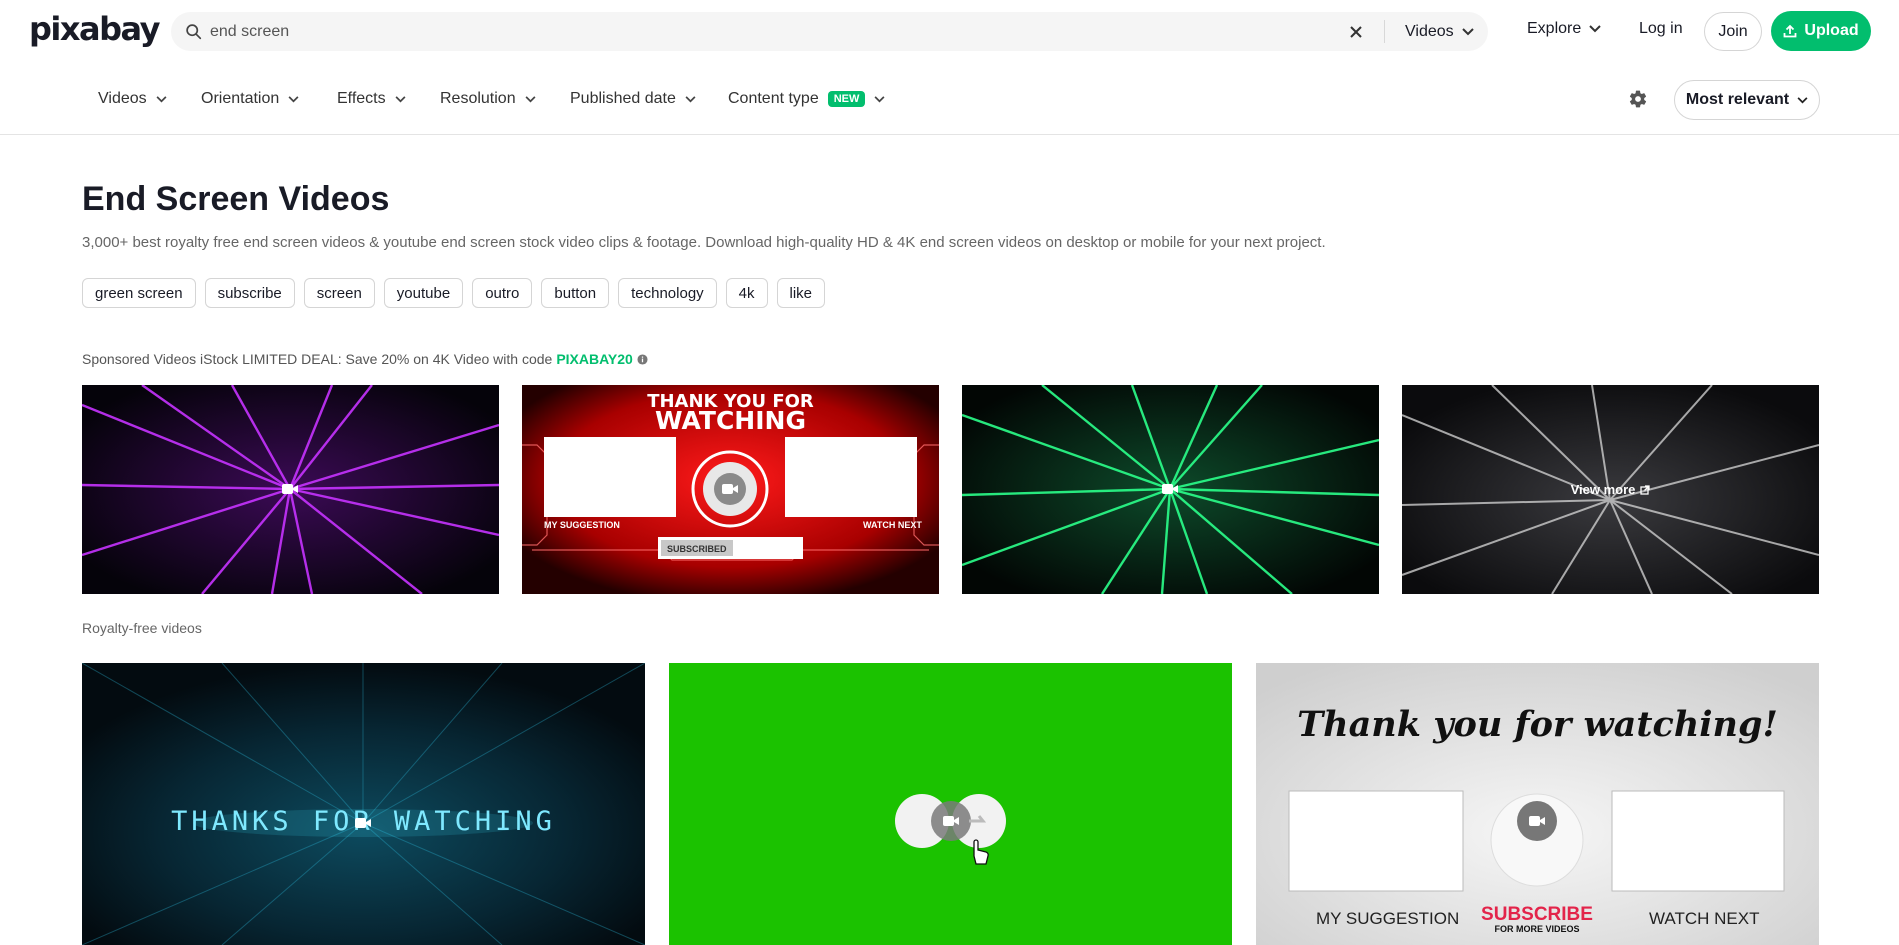 Image resolution: width=1899 pixels, height=945 pixels. Describe the element at coordinates (94, 29) in the screenshot. I see `pixabay-logo: pixabay` at that location.